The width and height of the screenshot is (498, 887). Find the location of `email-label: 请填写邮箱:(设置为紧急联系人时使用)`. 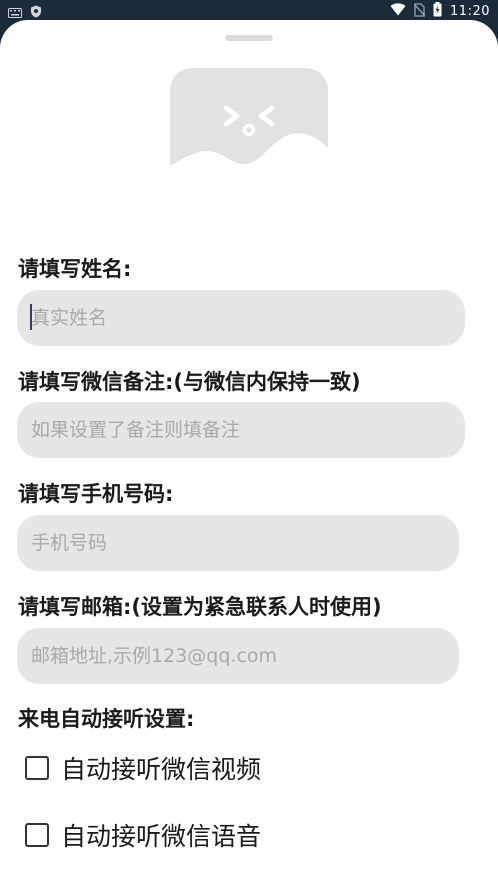

email-label: 请填写邮箱:(设置为紧急联系人时使用) is located at coordinates (200, 607).